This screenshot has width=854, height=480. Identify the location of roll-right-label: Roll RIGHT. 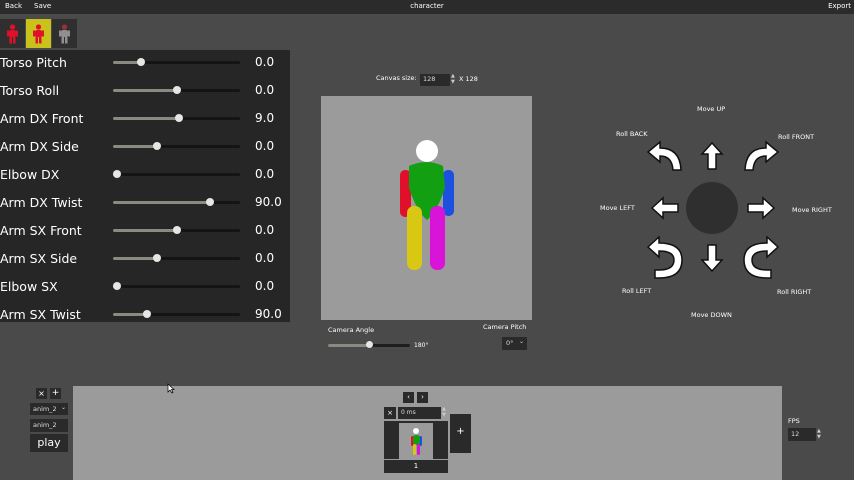
(794, 292).